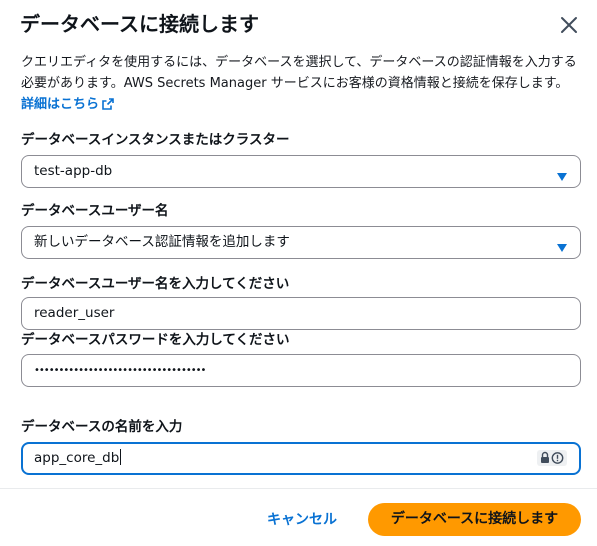  I want to click on instance-select: test-app-db, so click(301, 171).